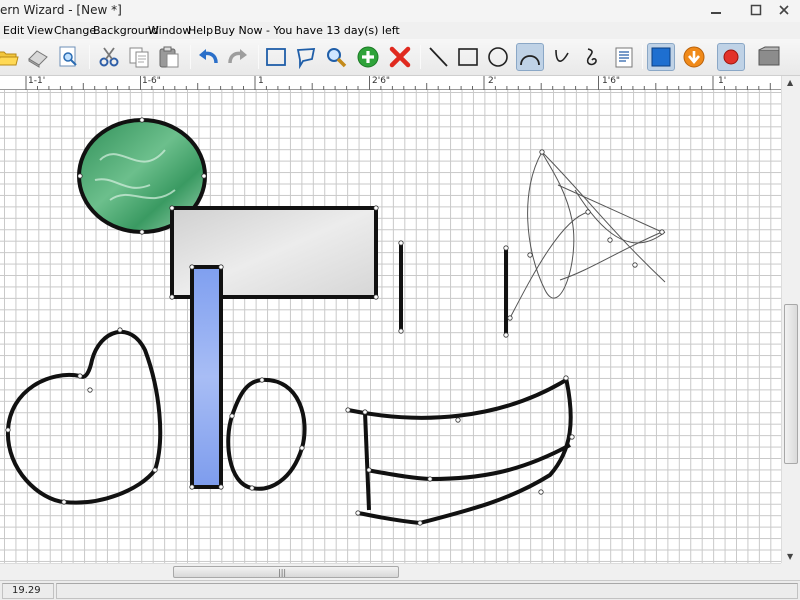  I want to click on menu-change: Change, so click(75, 30).